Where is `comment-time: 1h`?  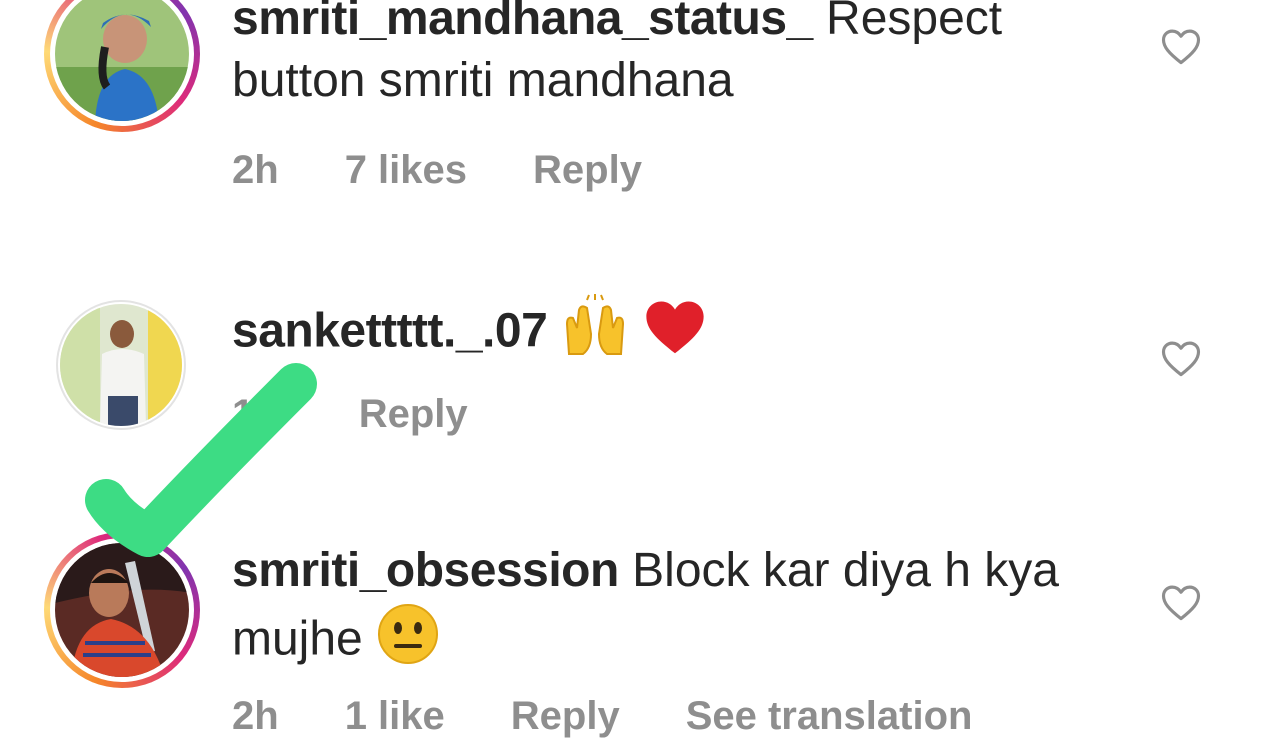 comment-time: 1h is located at coordinates (255, 414).